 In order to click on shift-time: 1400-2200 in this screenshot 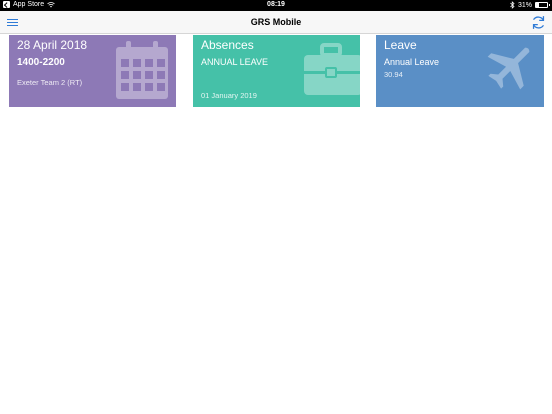, I will do `click(41, 62)`.